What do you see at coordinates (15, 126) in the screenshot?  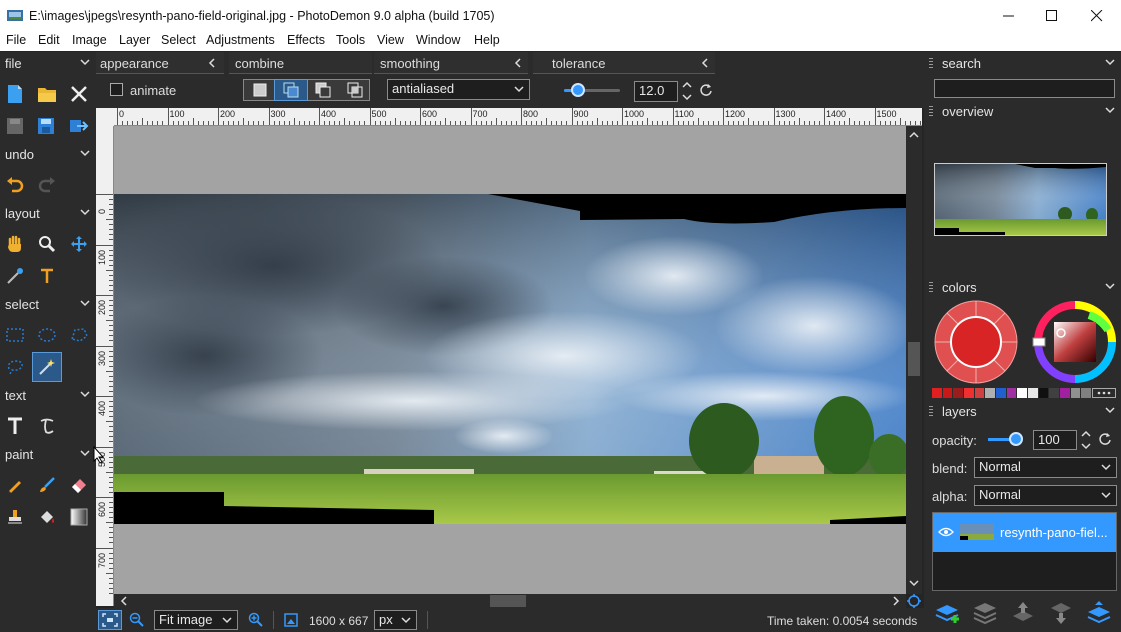 I see `save-button` at bounding box center [15, 126].